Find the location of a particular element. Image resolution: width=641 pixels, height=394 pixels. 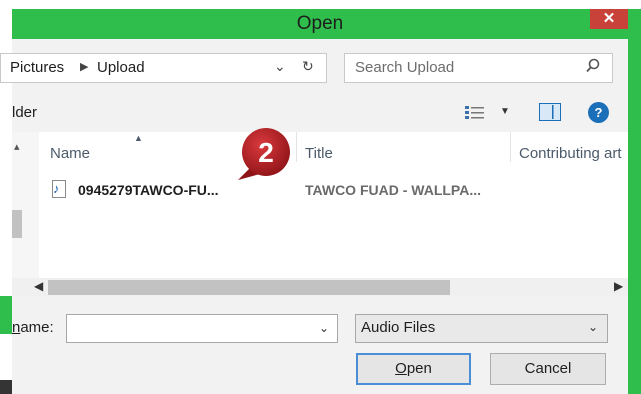

view-dropdown-icon: ▼ is located at coordinates (505, 111).